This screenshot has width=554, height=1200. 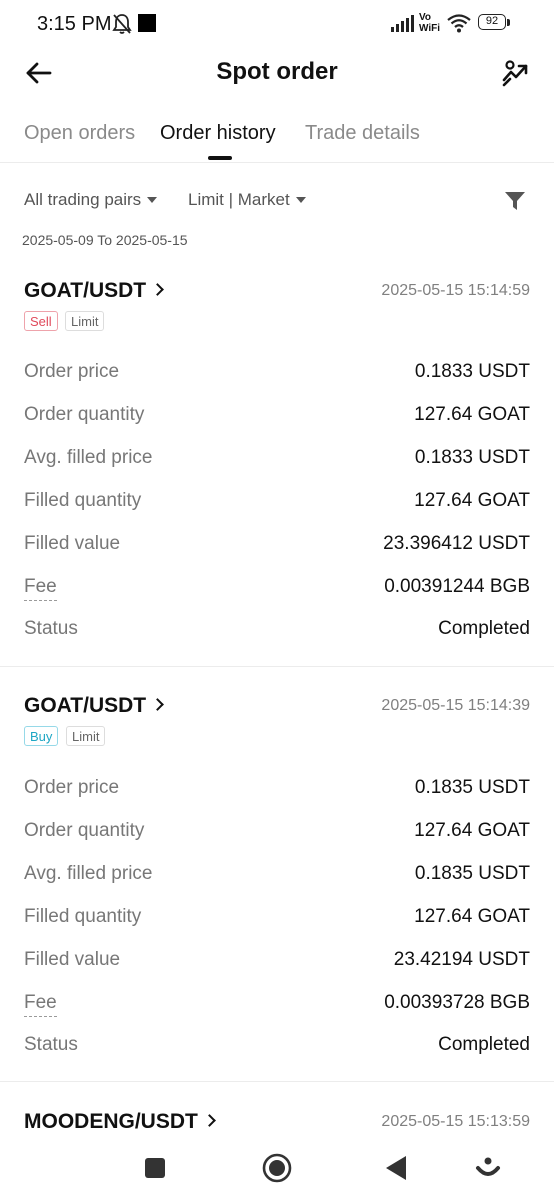 What do you see at coordinates (105, 240) in the screenshot?
I see `date-range: 2025-05-09 To 2025-05-15` at bounding box center [105, 240].